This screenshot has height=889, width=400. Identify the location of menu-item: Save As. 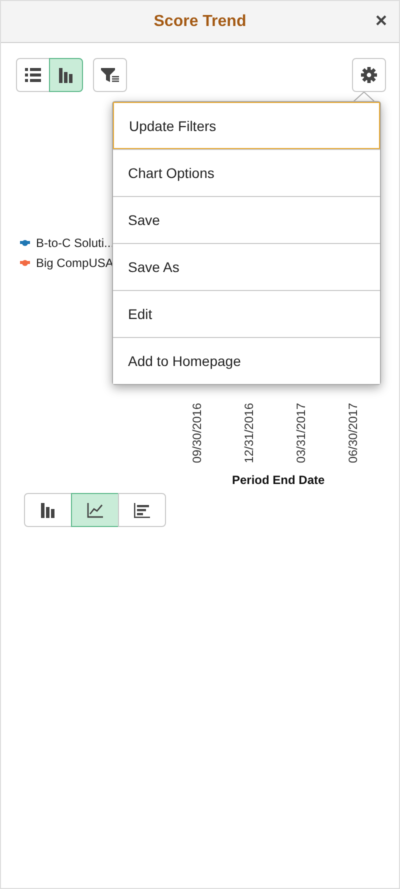
(246, 266).